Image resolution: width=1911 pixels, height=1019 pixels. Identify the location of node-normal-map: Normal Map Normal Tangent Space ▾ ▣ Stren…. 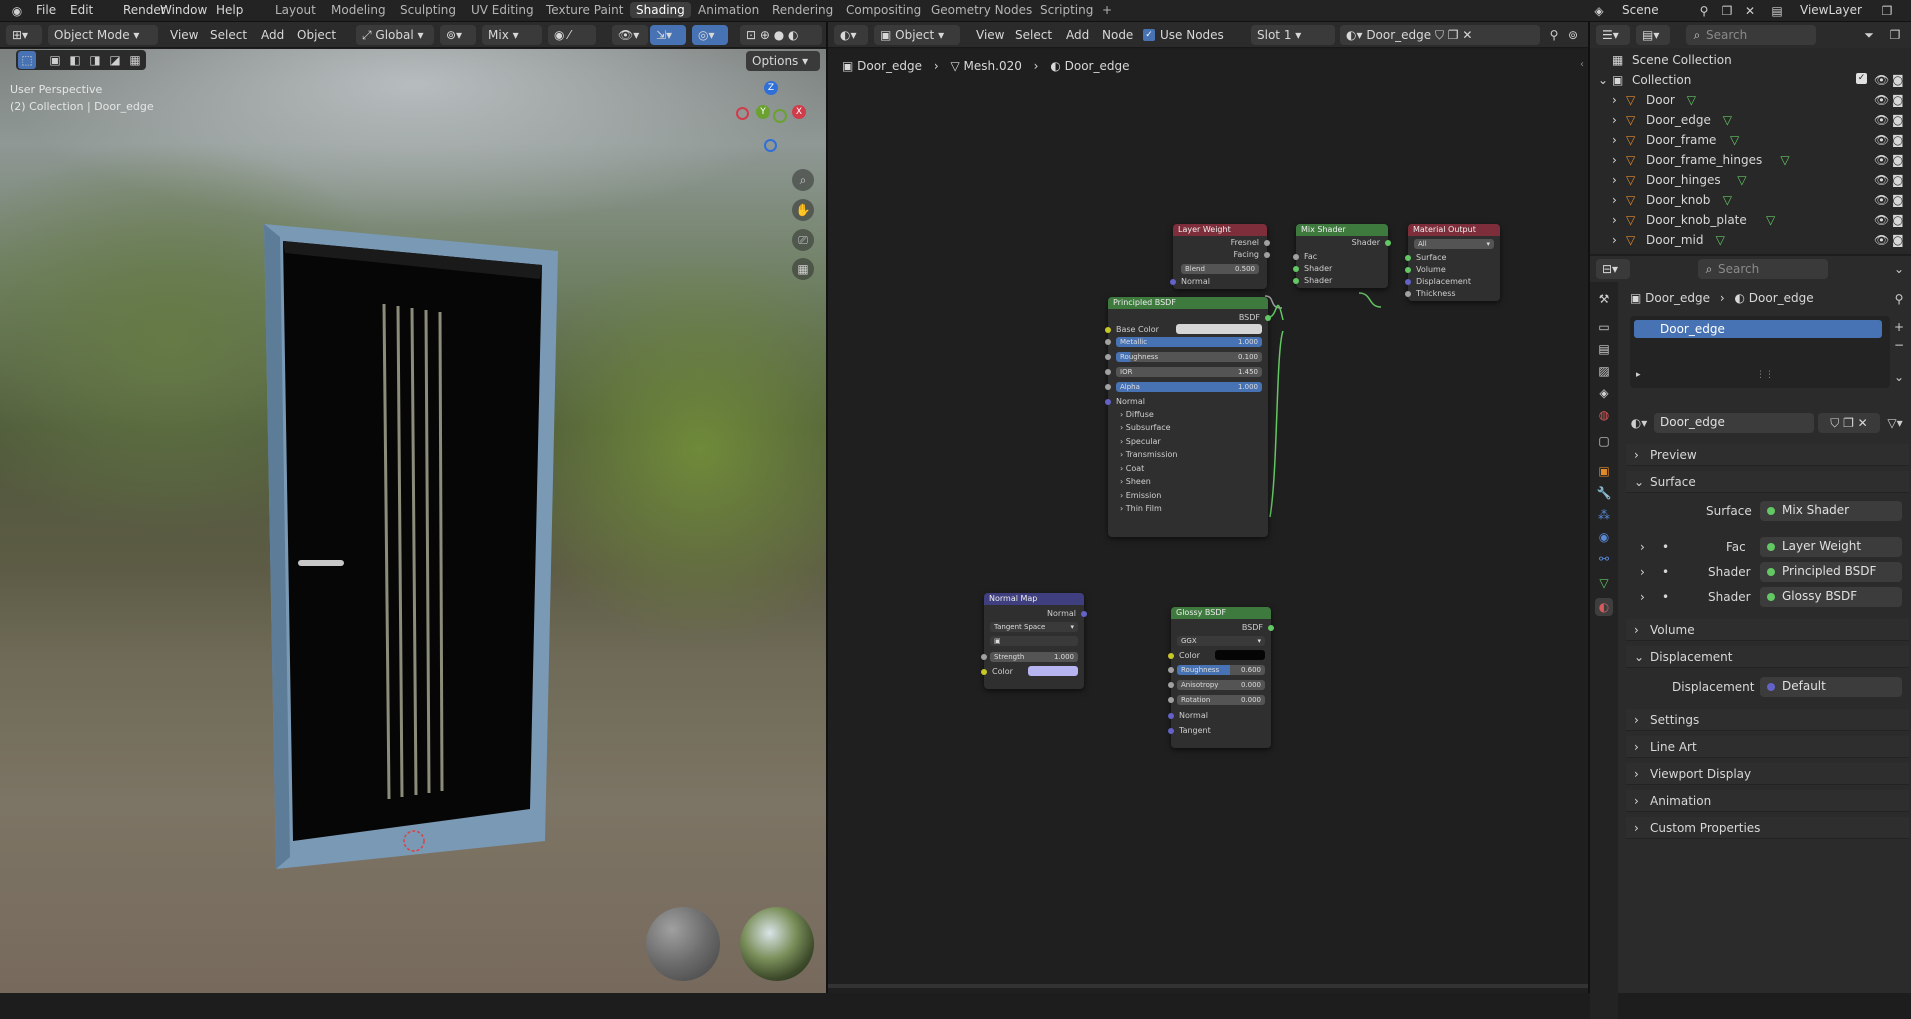
(1034, 641).